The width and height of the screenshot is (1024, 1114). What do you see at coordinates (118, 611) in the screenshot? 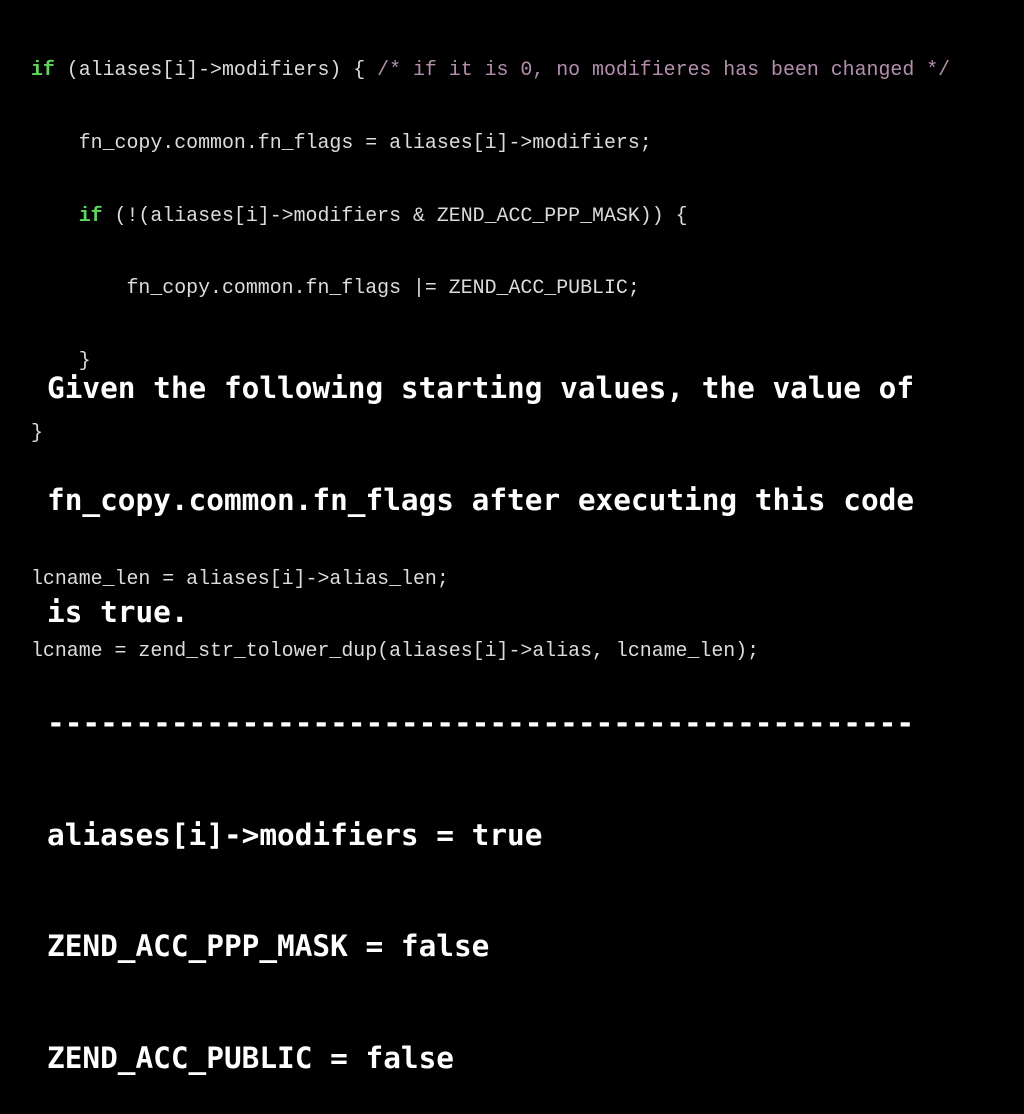
I see `question-text: is true.` at bounding box center [118, 611].